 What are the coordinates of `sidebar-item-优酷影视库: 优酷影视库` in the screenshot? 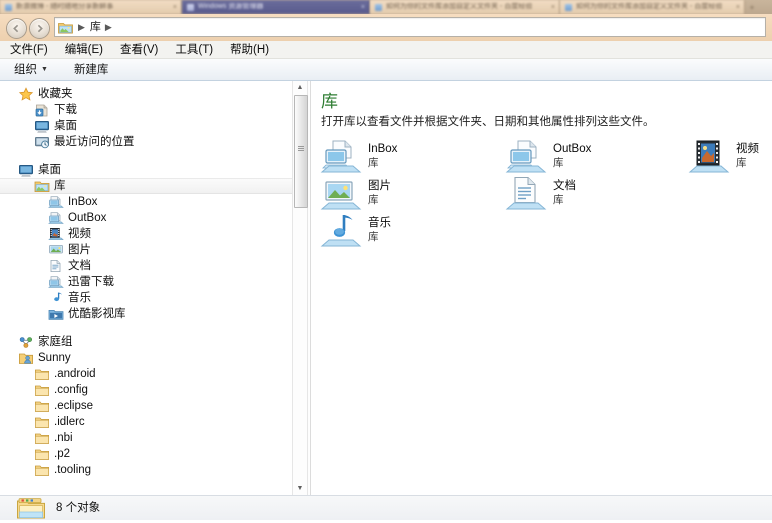 It's located at (146, 314).